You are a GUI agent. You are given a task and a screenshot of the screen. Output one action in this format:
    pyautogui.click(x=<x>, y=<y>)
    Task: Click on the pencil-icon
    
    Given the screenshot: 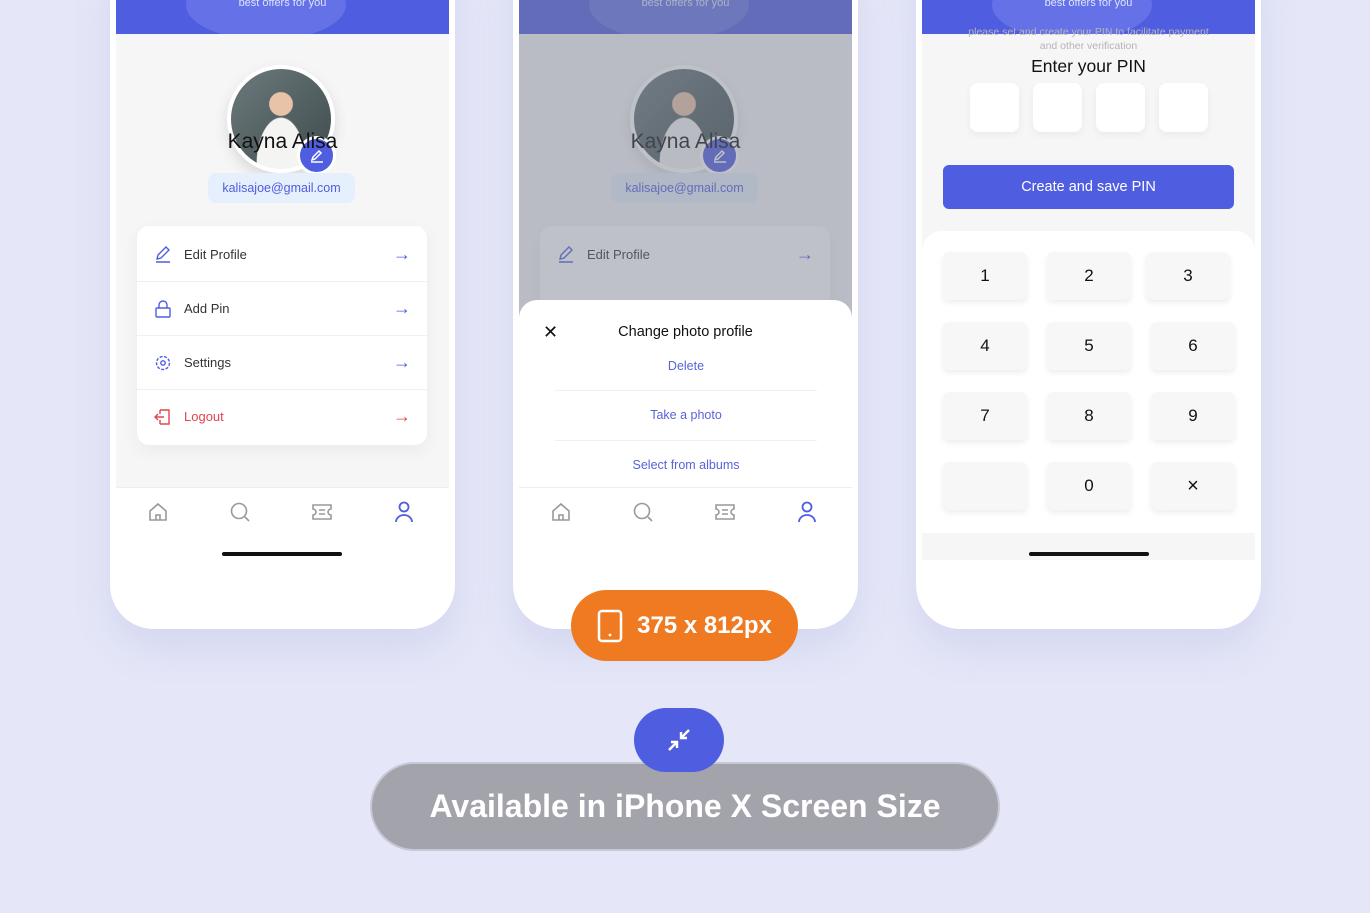 What is the action you would take?
    pyautogui.click(x=163, y=254)
    